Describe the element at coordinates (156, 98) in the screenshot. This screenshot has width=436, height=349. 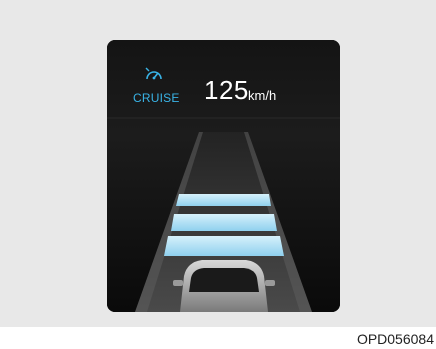
I see `cruise-indicator-label: CRUISE` at that location.